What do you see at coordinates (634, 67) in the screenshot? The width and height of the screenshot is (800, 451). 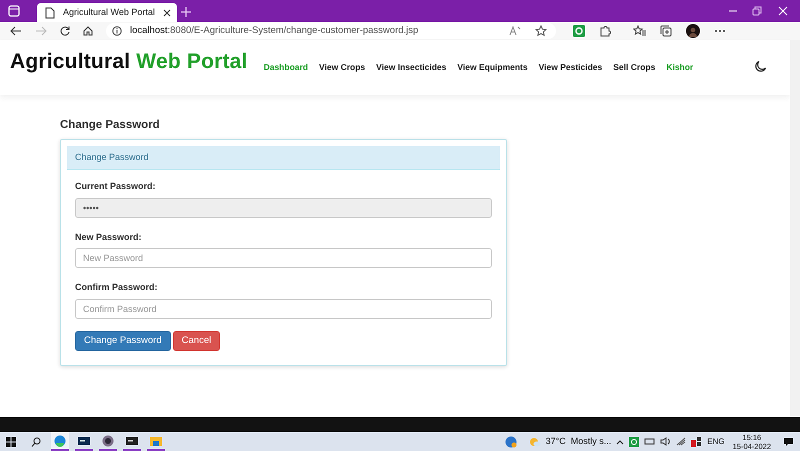 I see `nav-link: Sell Crops` at bounding box center [634, 67].